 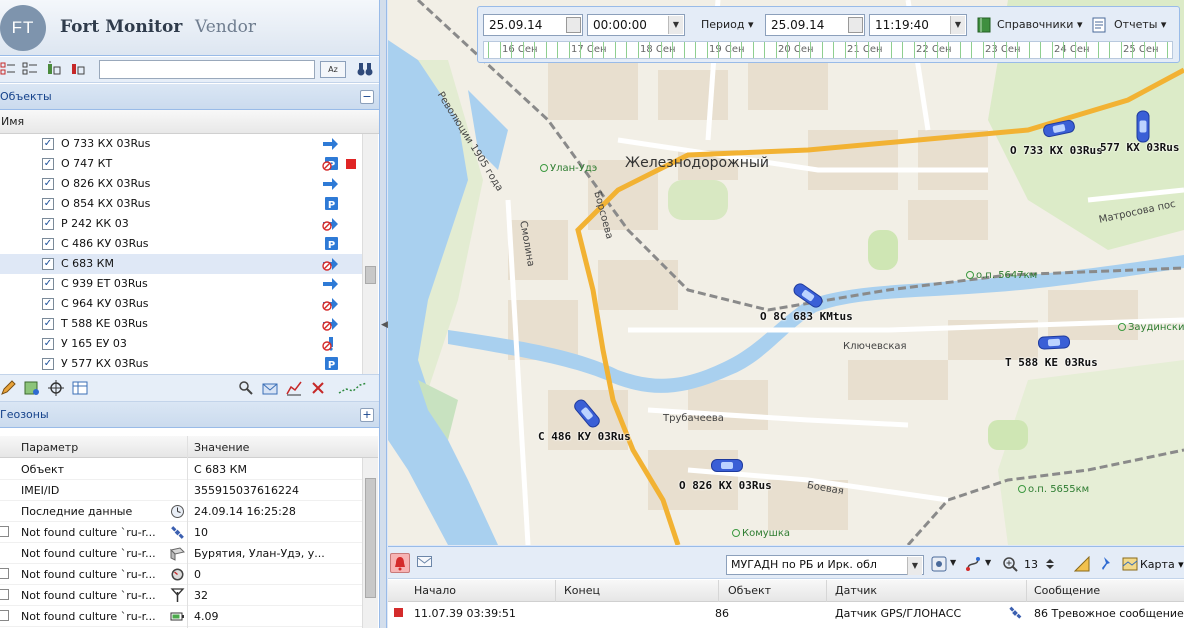 I want to click on timeline-day: 23 Сен, so click(x=1003, y=49).